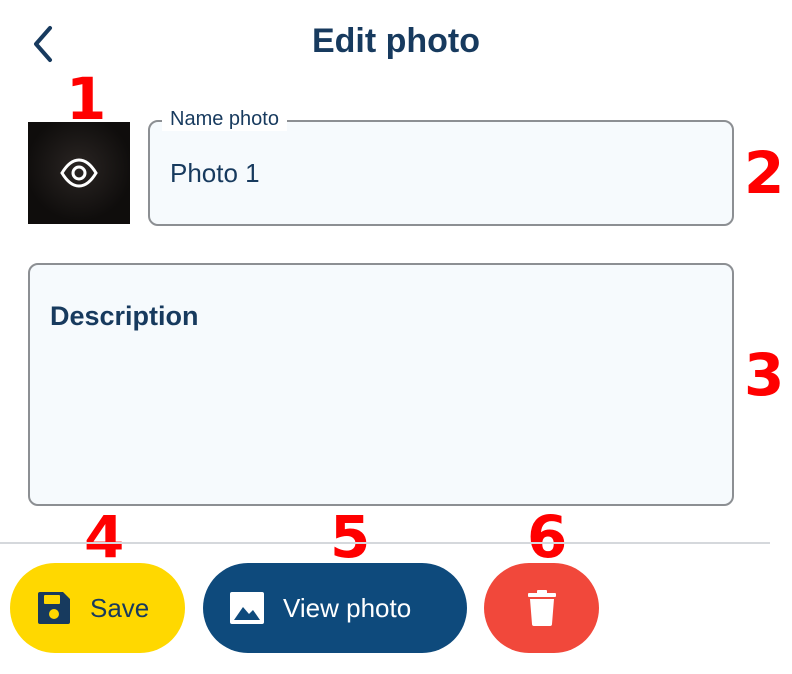 This screenshot has width=792, height=674. I want to click on view-photo-button: View photo, so click(335, 608).